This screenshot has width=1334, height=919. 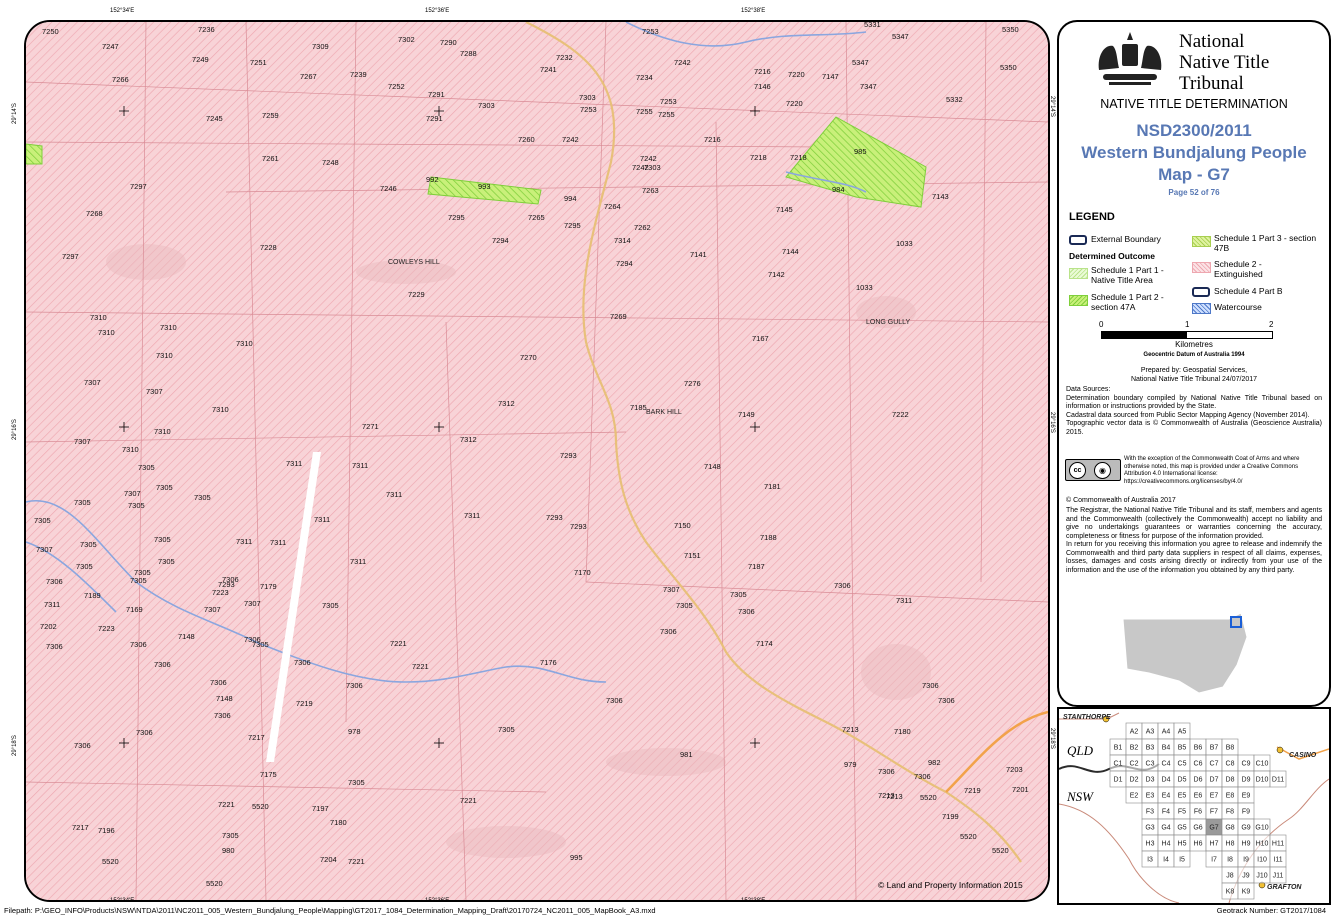 What do you see at coordinates (1230, 812) in the screenshot?
I see `index-cell-label: F8` at bounding box center [1230, 812].